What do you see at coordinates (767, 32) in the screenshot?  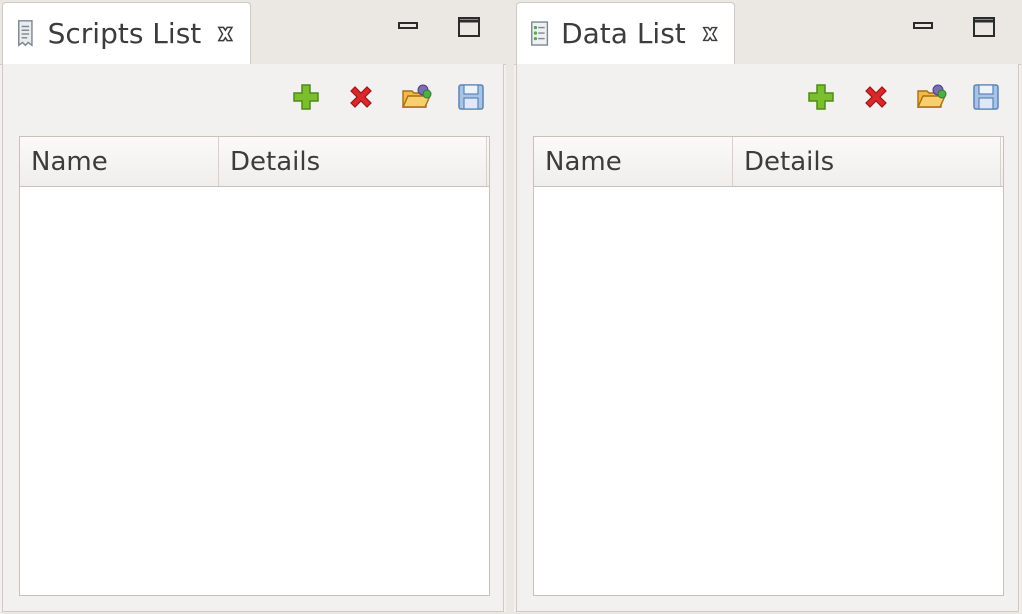 I see `tab-strip: Data List` at bounding box center [767, 32].